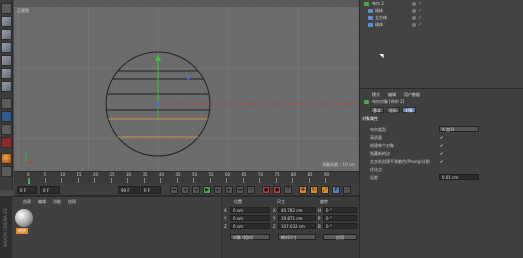 Image resolution: width=523 pixels, height=258 pixels. I want to click on end-frame-field: 90 F, so click(129, 190).